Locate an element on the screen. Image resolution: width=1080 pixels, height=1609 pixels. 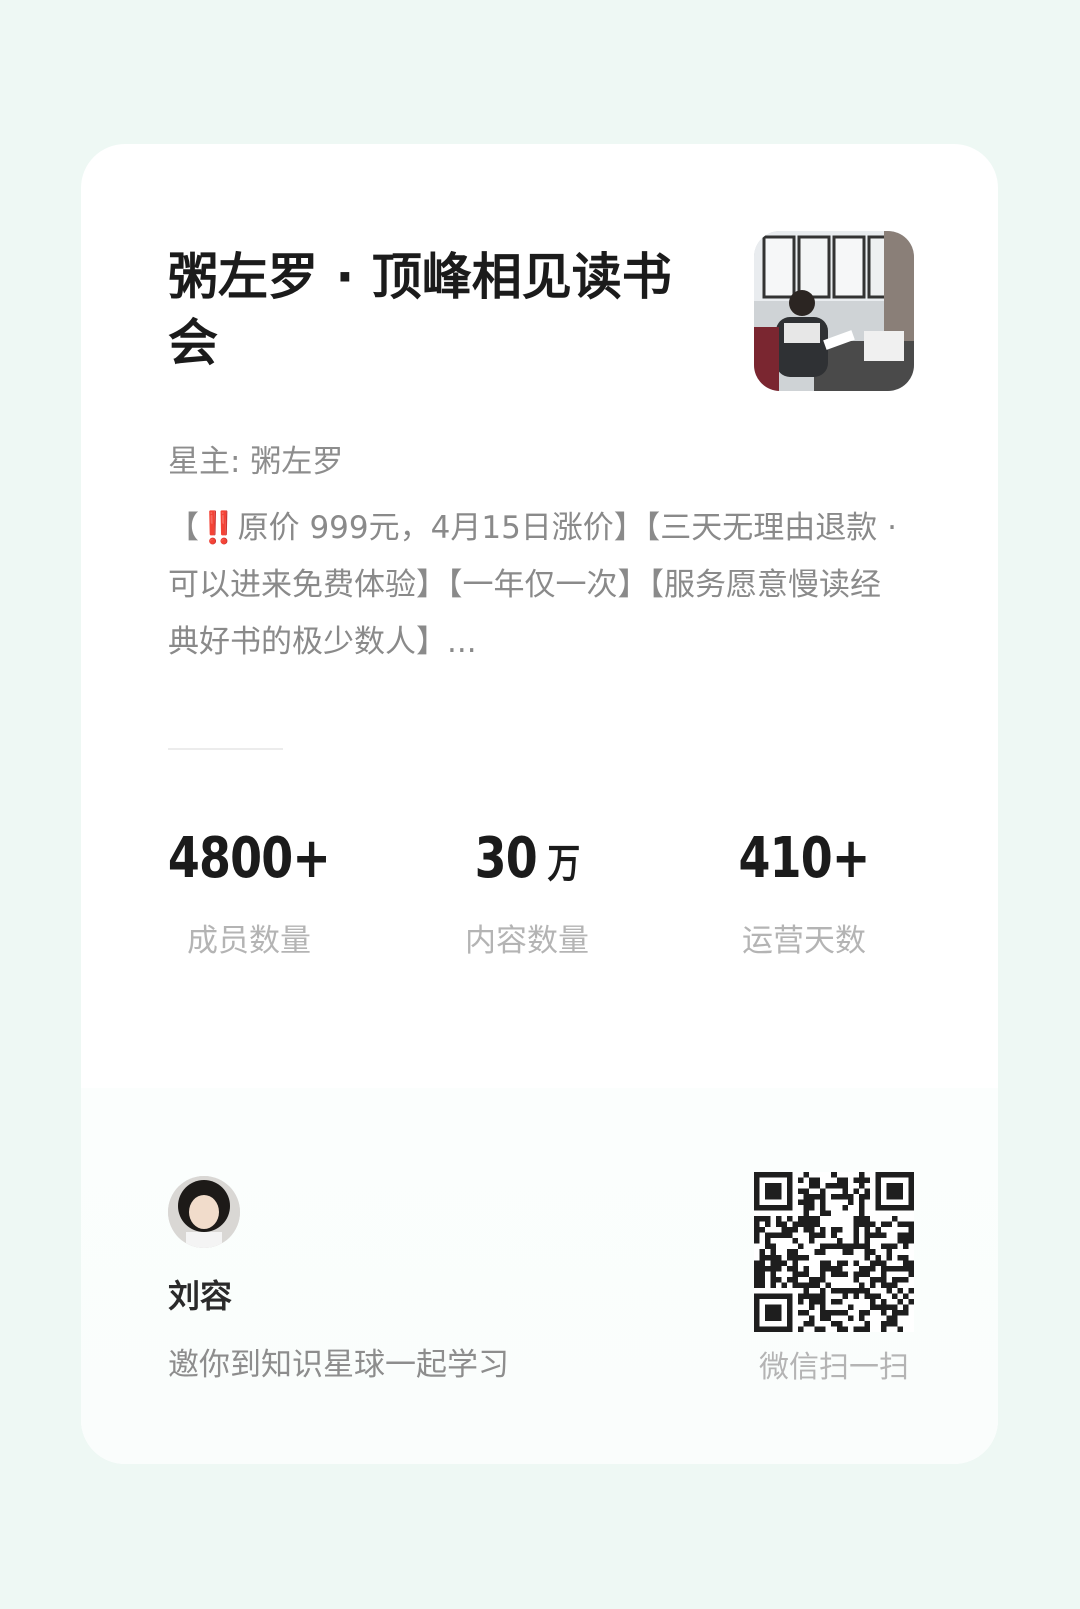
stat-value: 4800+ is located at coordinates (249, 858).